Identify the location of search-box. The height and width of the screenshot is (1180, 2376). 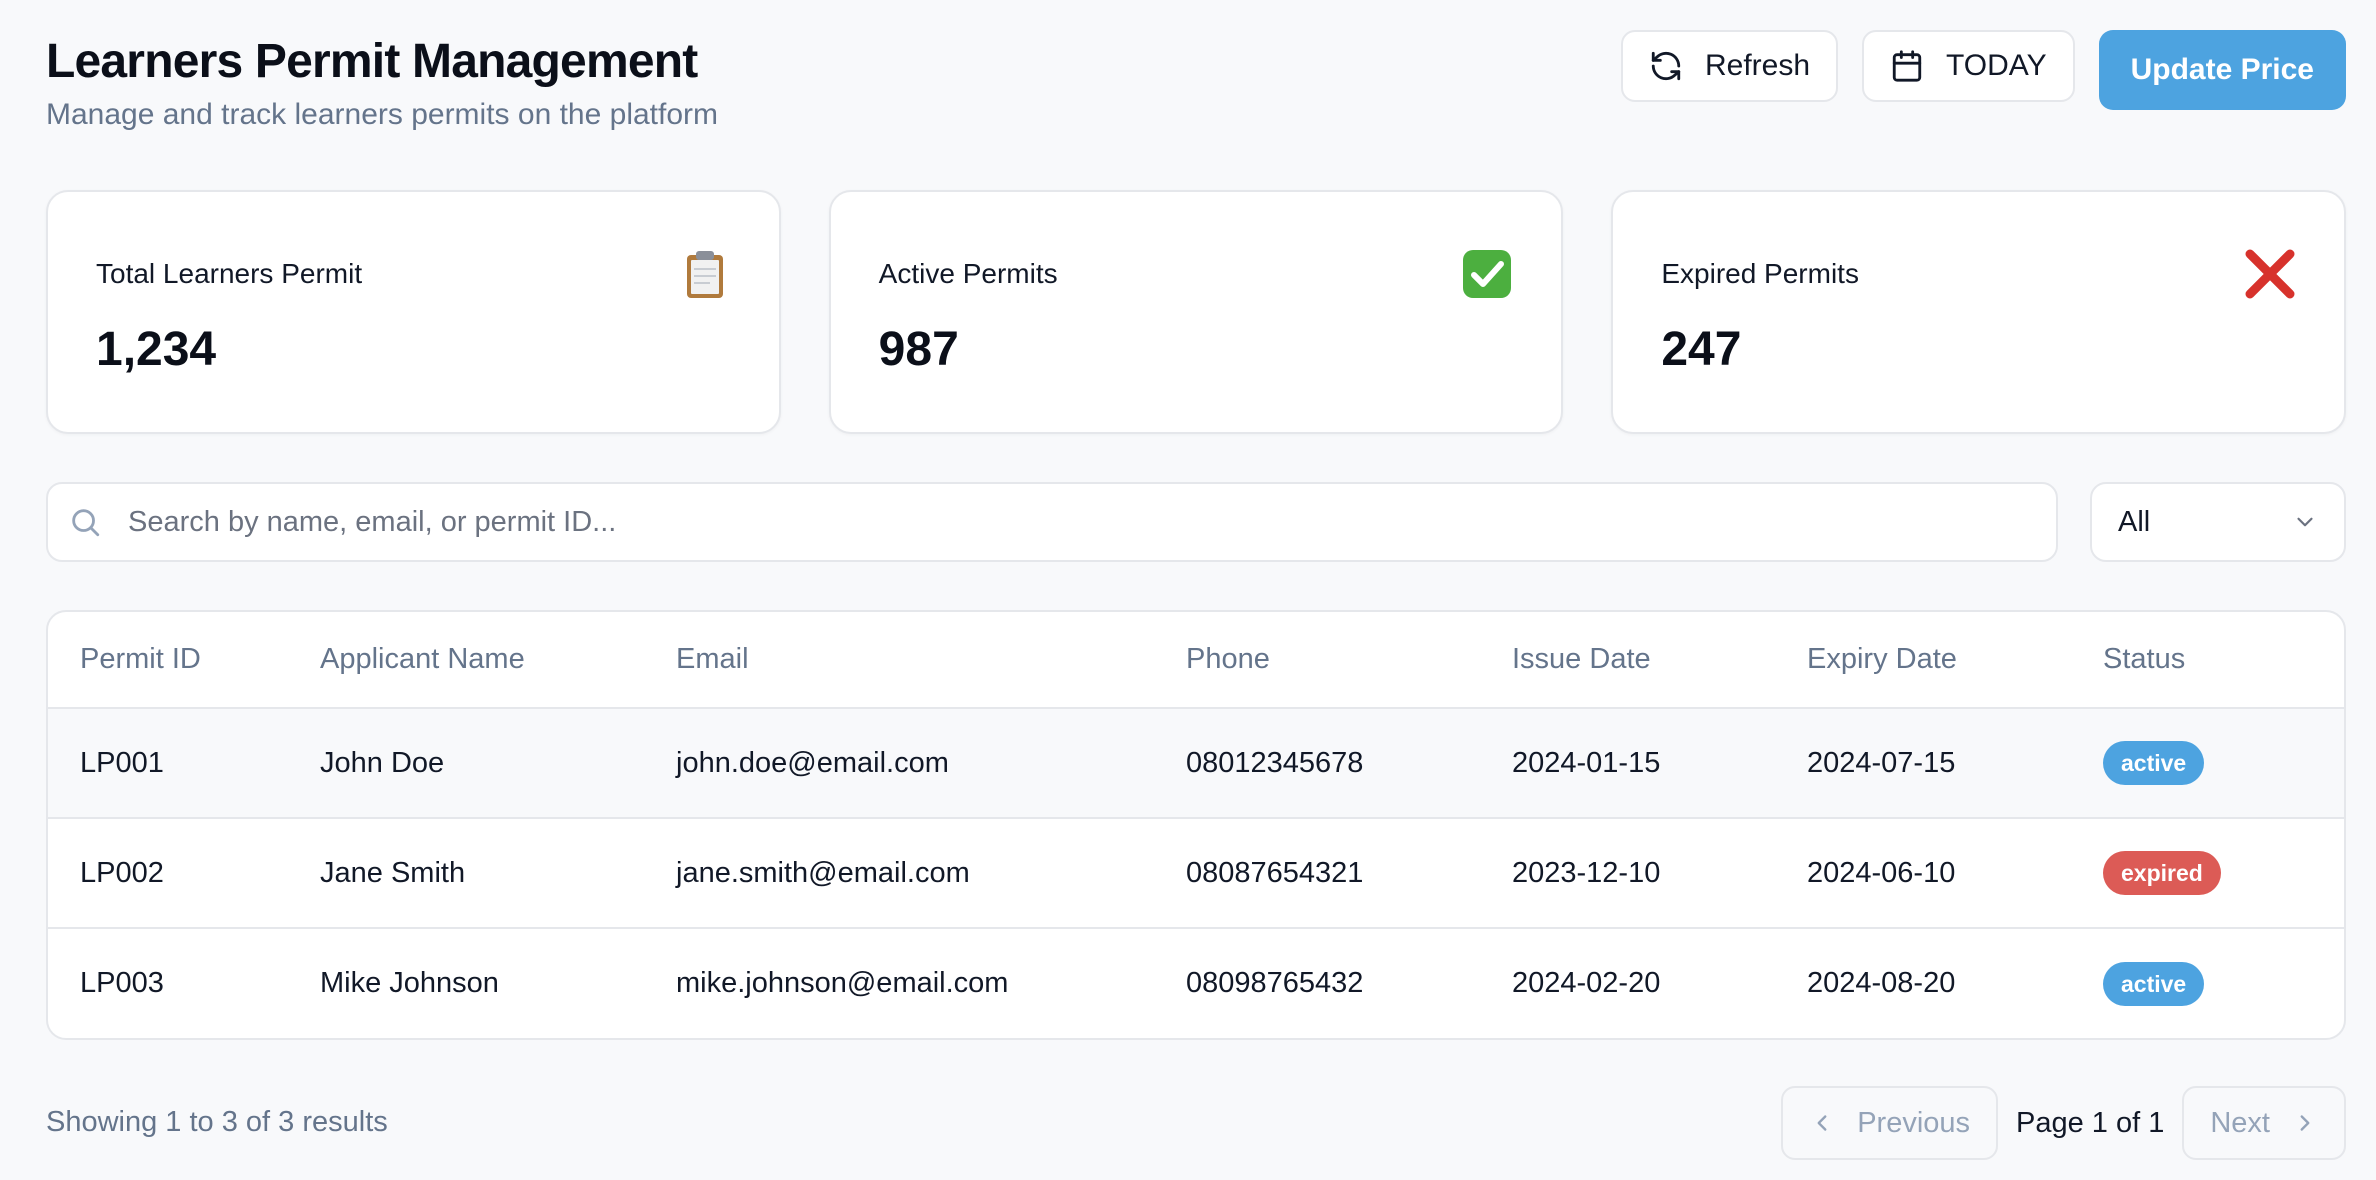
(1052, 522).